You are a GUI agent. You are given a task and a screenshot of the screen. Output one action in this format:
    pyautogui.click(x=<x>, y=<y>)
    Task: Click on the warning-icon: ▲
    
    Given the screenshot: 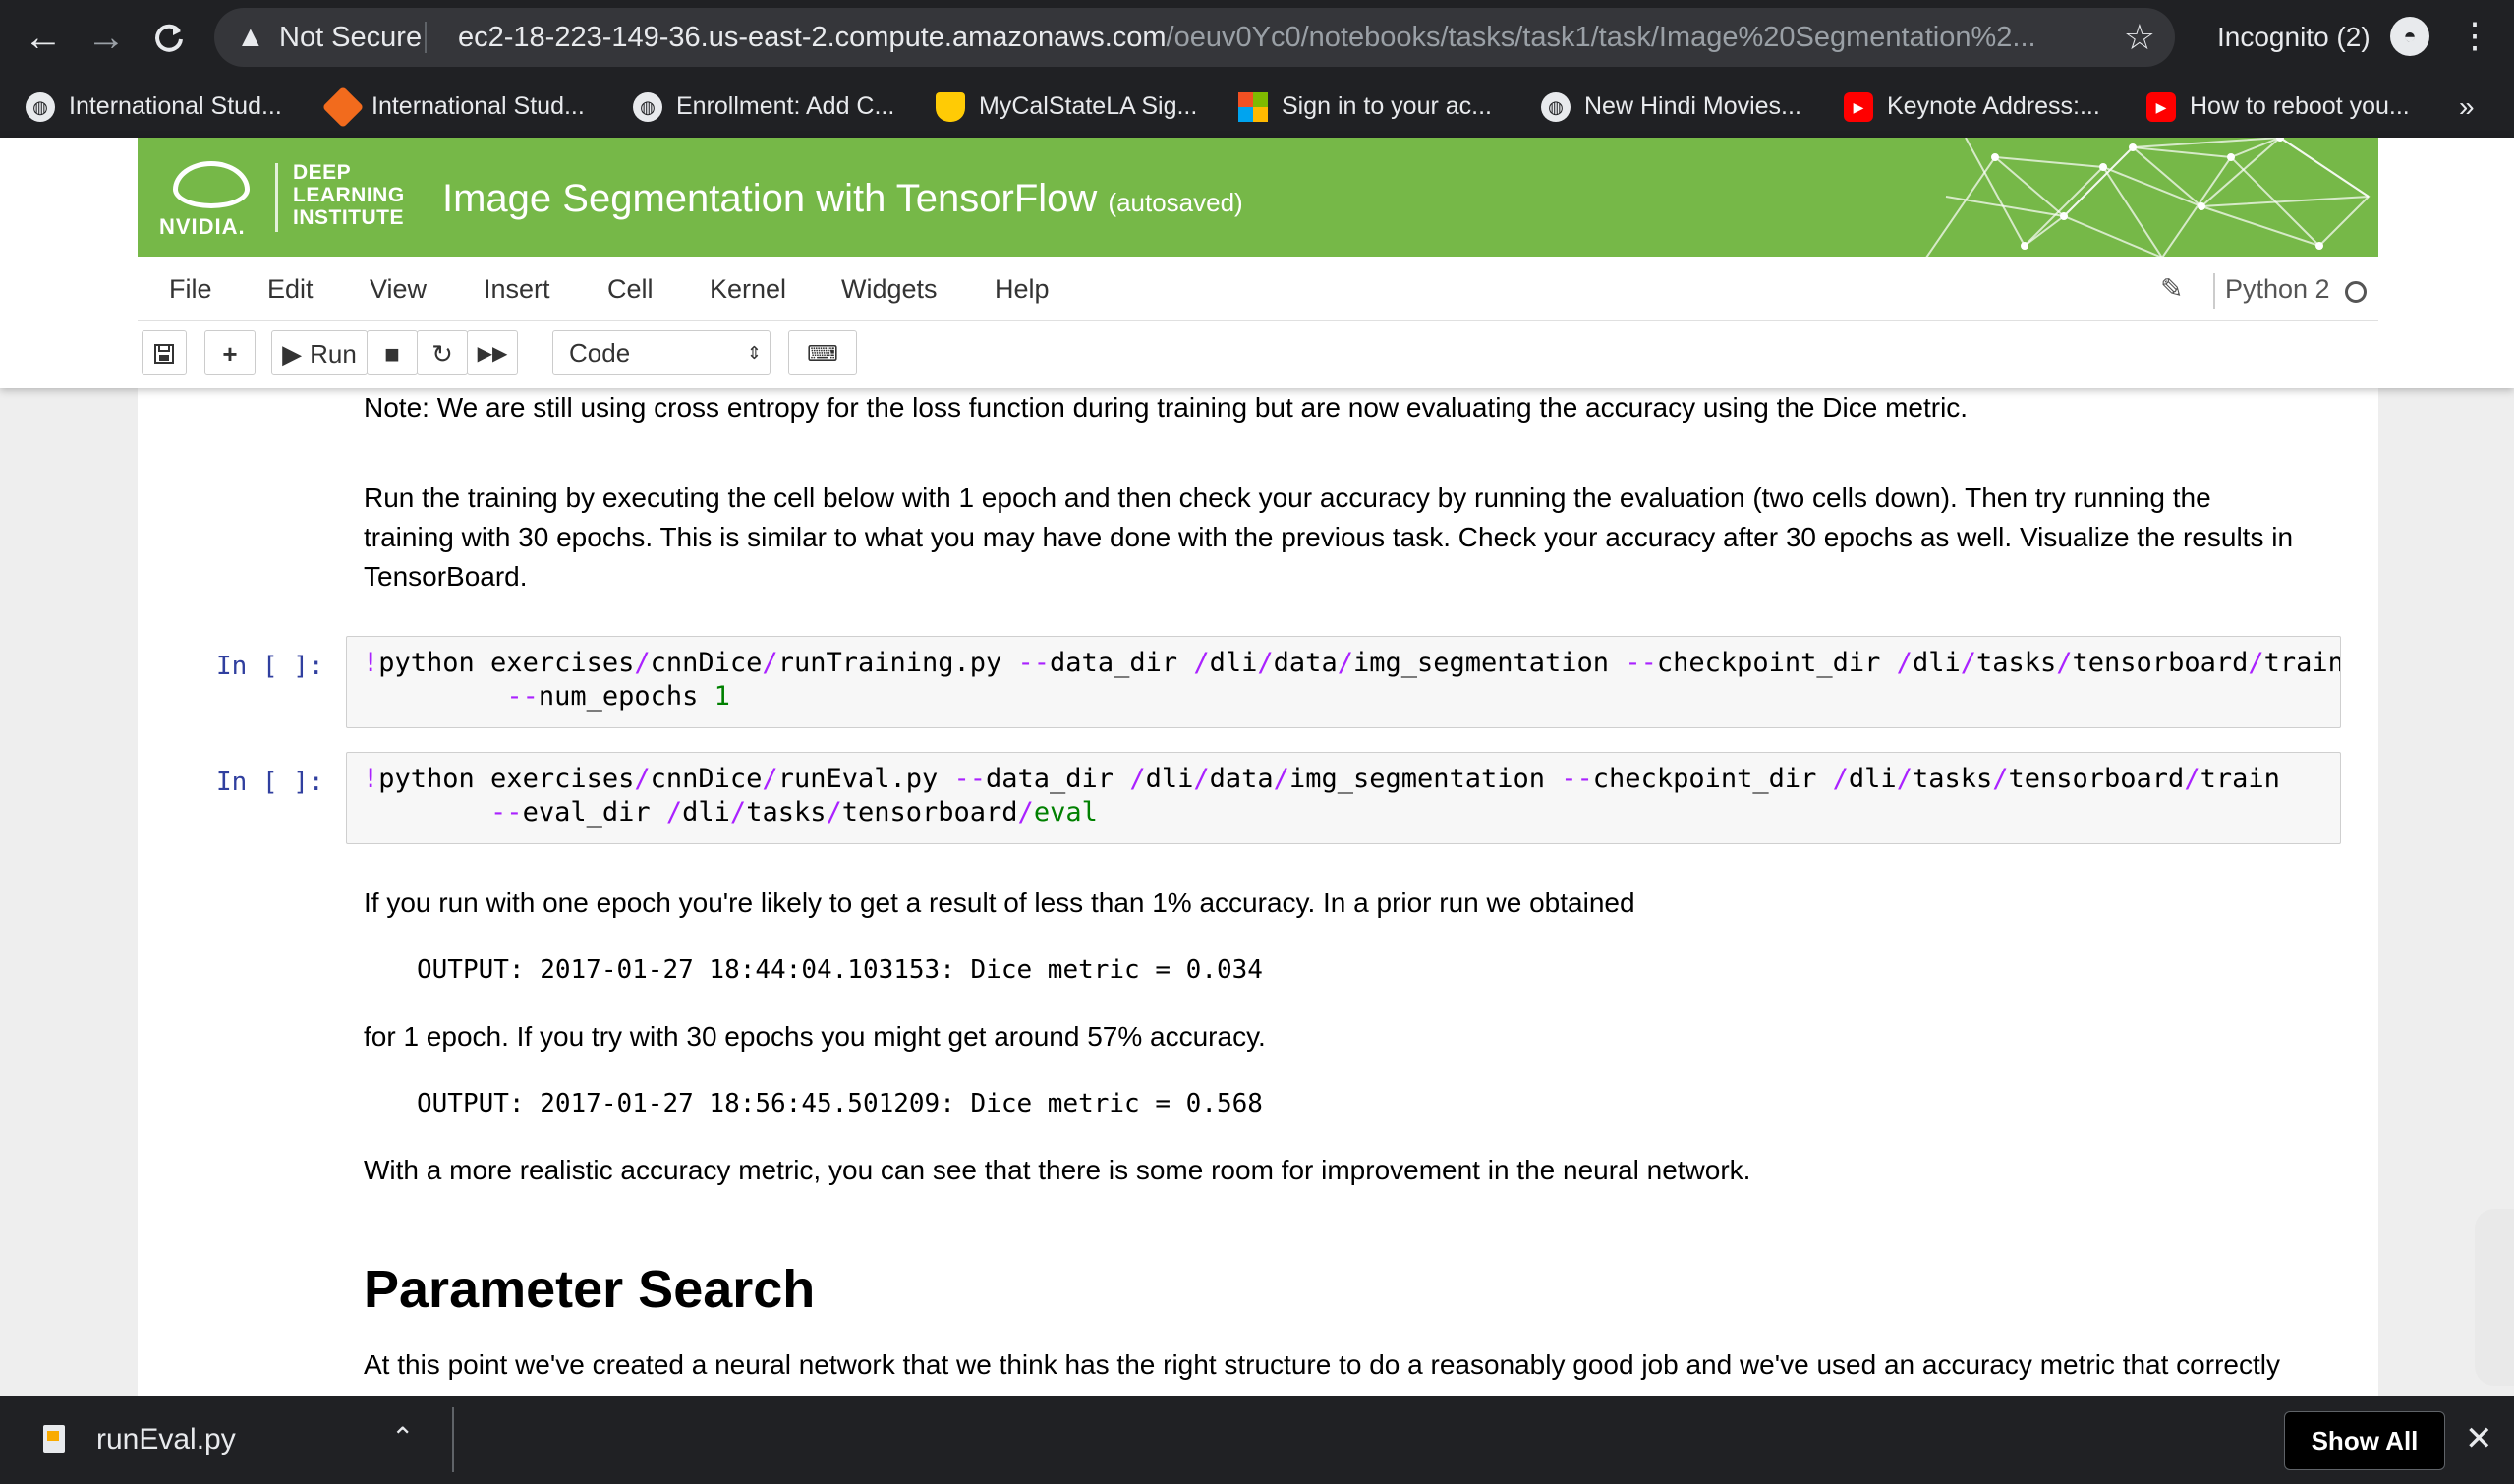 What is the action you would take?
    pyautogui.click(x=250, y=37)
    